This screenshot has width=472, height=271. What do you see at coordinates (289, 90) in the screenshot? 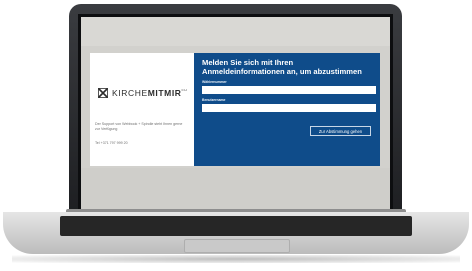
I see `voter-number-input` at bounding box center [289, 90].